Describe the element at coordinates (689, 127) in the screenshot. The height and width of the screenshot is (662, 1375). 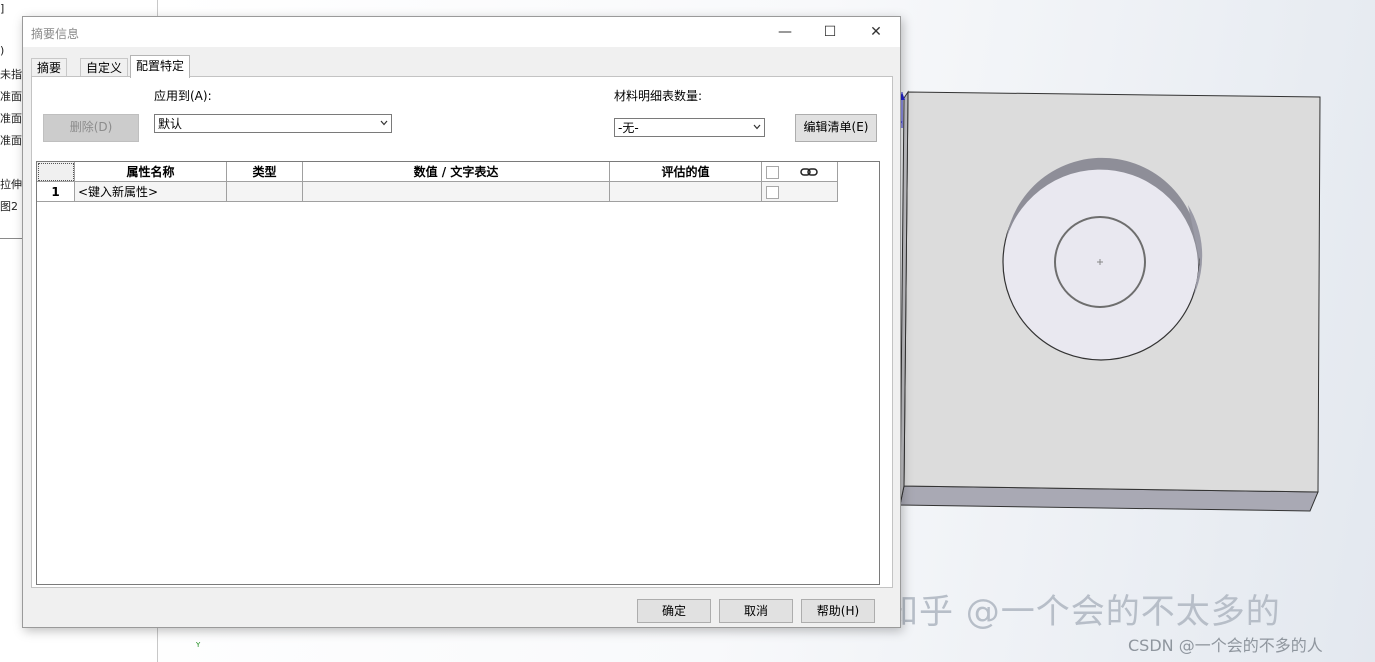
I see `bom-quantity-select: -无-` at that location.